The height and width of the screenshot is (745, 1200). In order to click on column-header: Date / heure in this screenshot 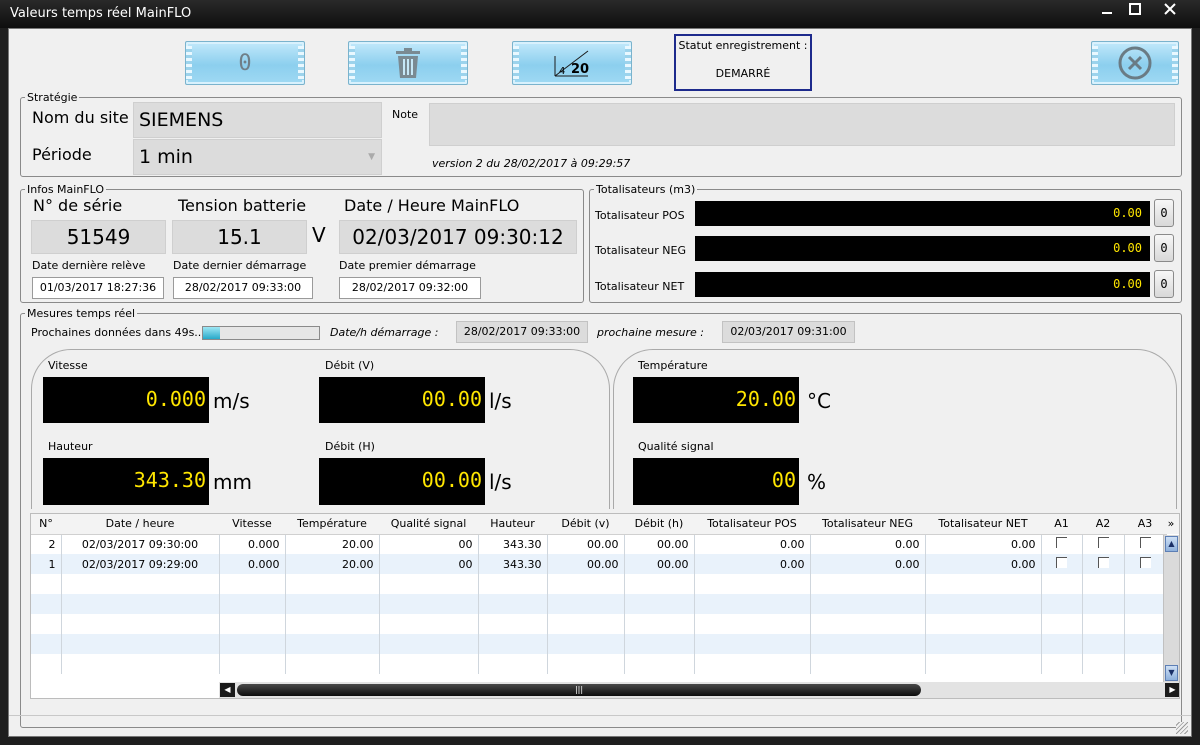, I will do `click(140, 524)`.